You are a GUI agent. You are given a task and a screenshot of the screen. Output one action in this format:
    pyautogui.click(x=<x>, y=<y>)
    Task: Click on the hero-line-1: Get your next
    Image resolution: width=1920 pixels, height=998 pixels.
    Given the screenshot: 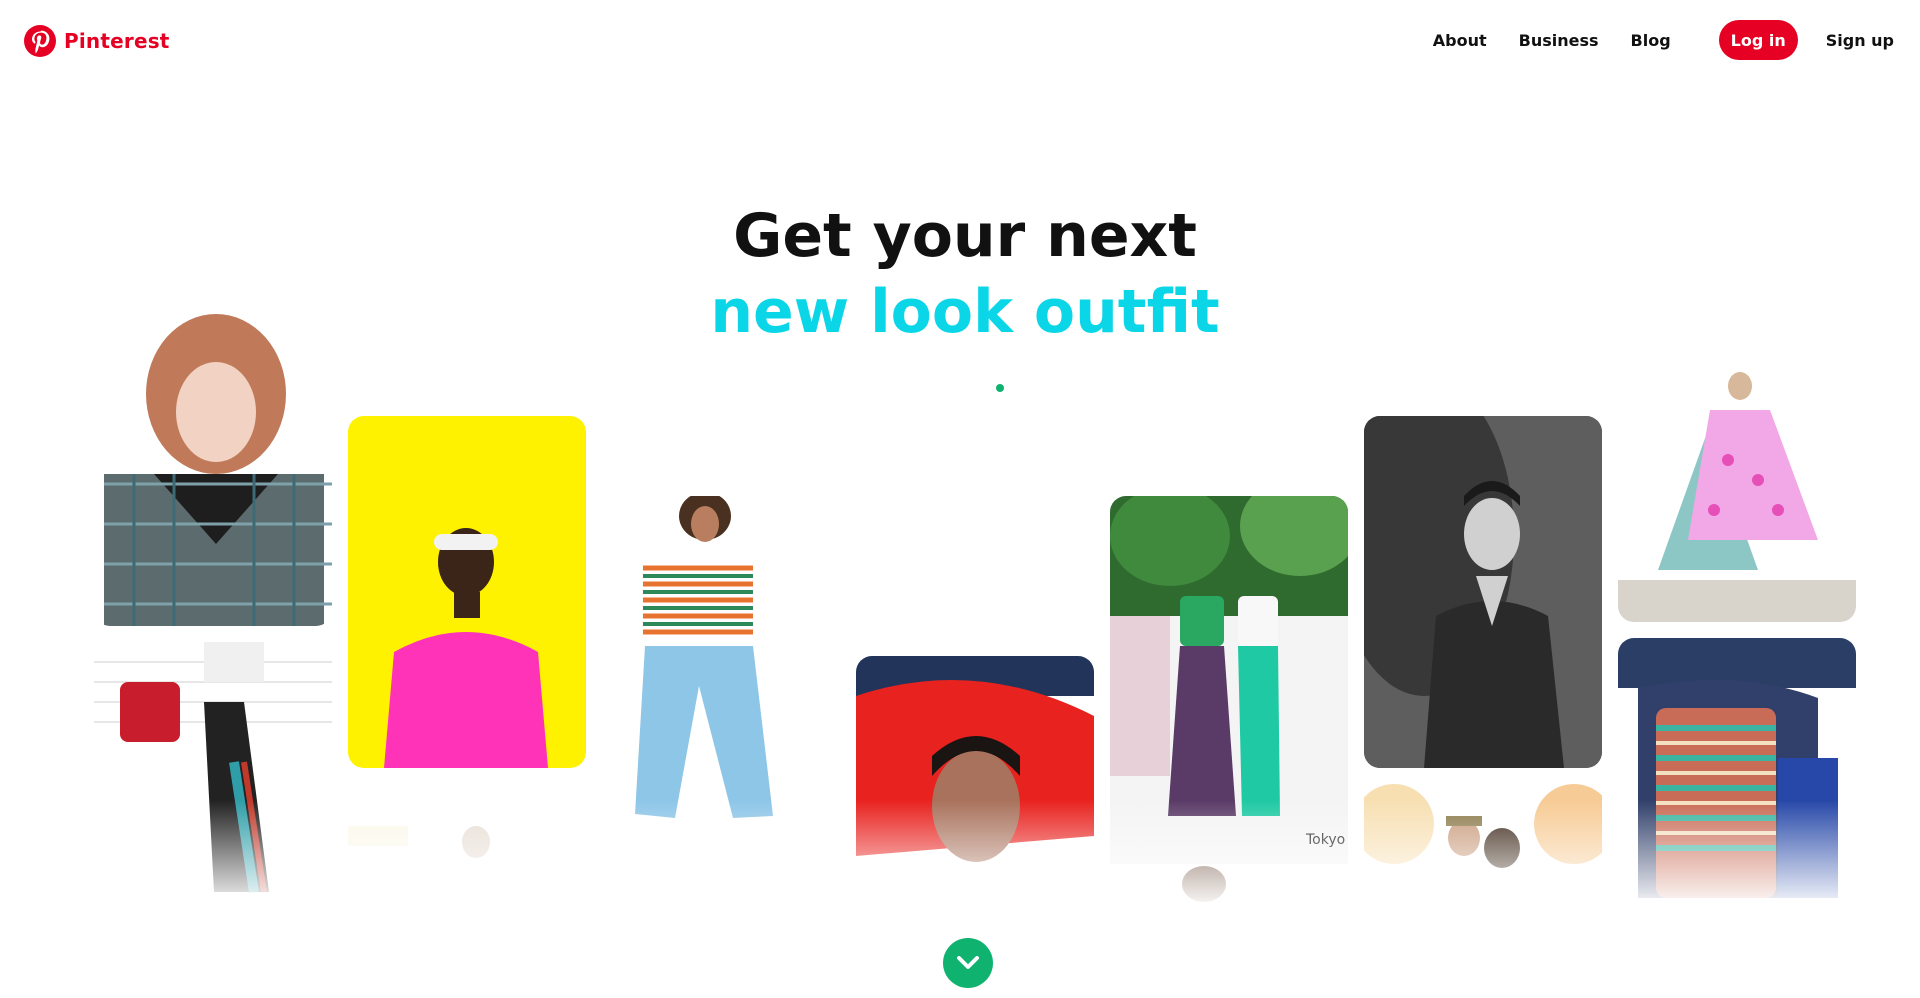 What is the action you would take?
    pyautogui.click(x=965, y=236)
    